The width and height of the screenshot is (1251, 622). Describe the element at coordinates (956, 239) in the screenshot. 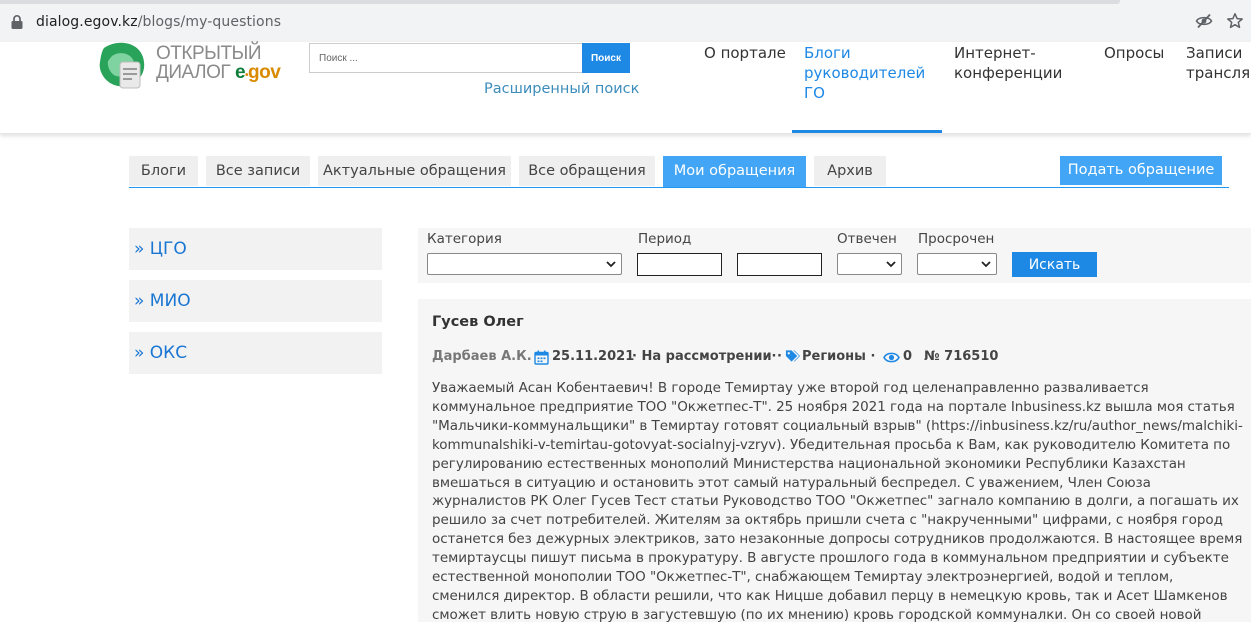

I see `overdue-label: Просрочен` at that location.